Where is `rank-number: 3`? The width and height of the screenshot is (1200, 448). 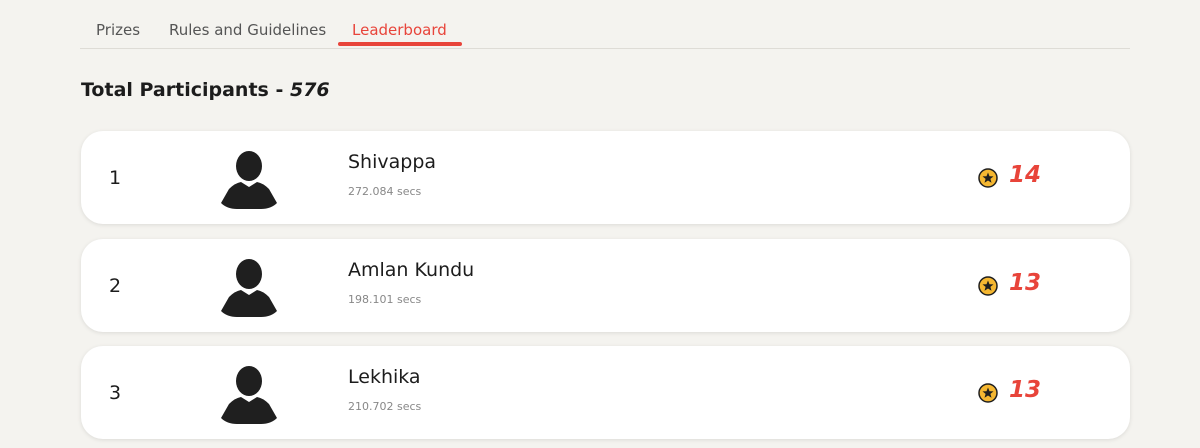
rank-number: 3 is located at coordinates (115, 393).